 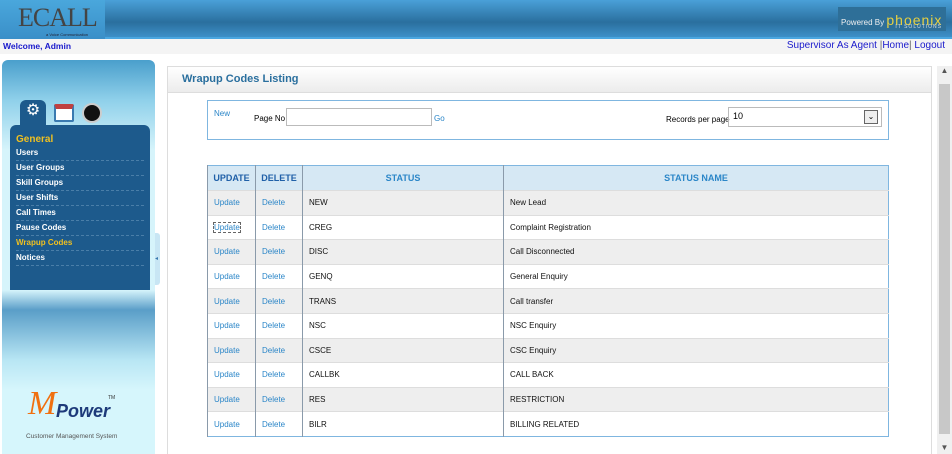 What do you see at coordinates (80, 183) in the screenshot?
I see `sidebar-item-skill-groups: Skill Groups` at bounding box center [80, 183].